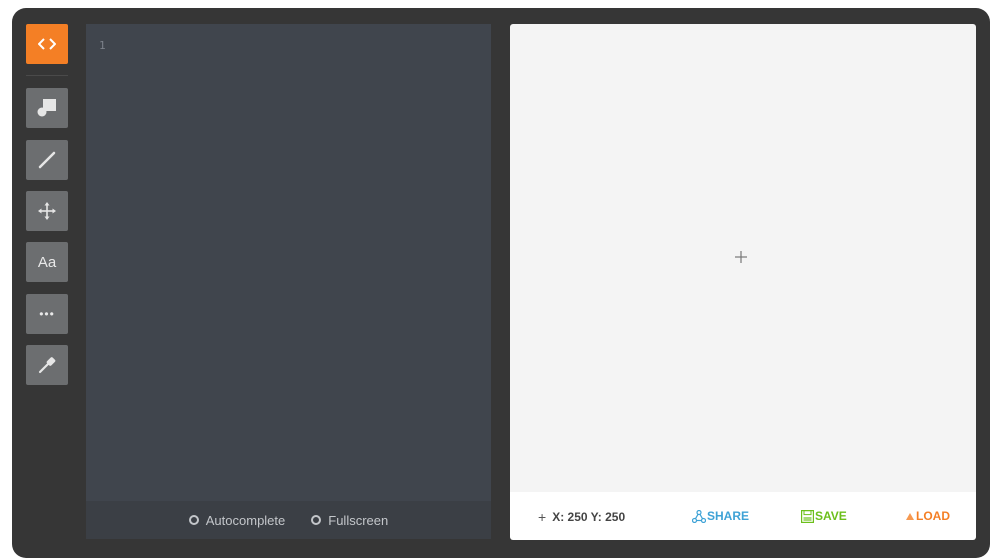  What do you see at coordinates (47, 75) in the screenshot?
I see `sidebar-divider` at bounding box center [47, 75].